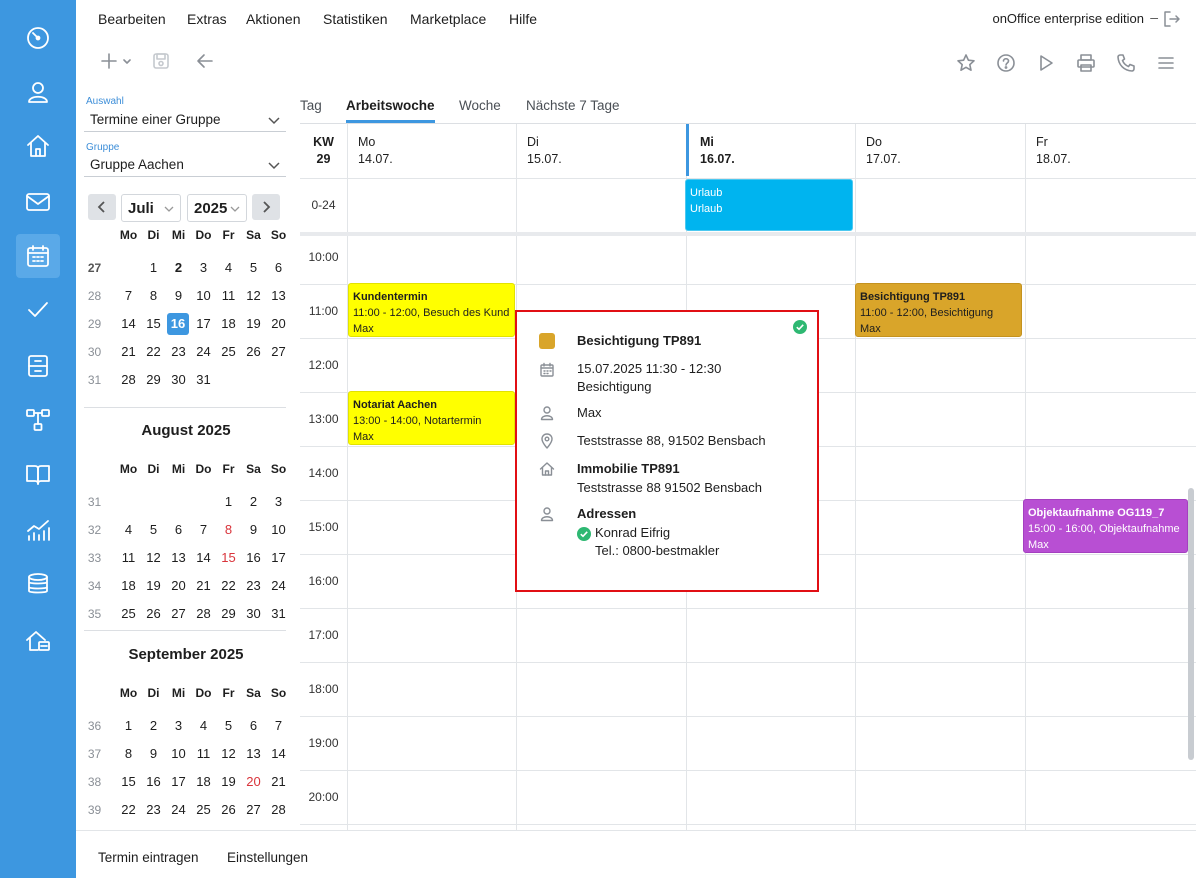 The height and width of the screenshot is (878, 1196). What do you see at coordinates (137, 164) in the screenshot?
I see `gruppe-select: Gruppe Aachen` at bounding box center [137, 164].